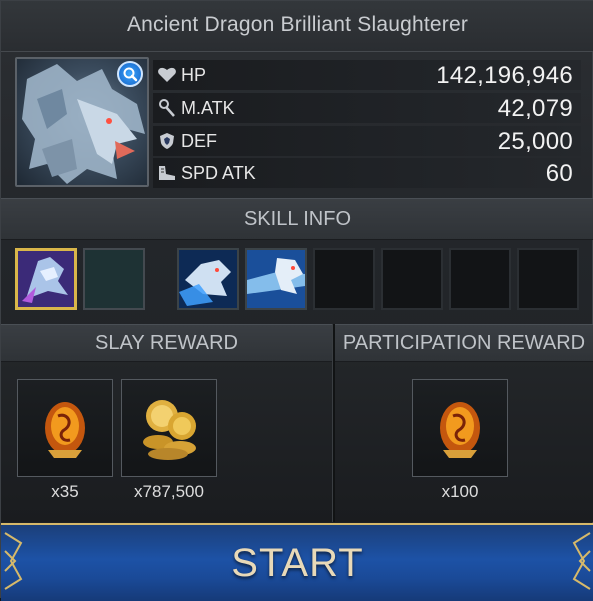 Image resolution: width=593 pixels, height=601 pixels. I want to click on dragon-roar-skill-icon, so click(276, 279).